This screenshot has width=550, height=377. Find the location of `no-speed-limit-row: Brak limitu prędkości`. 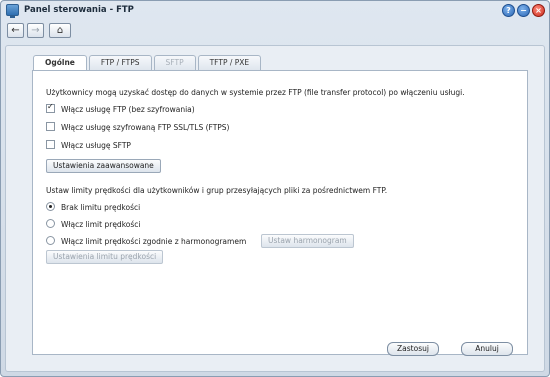

no-speed-limit-row: Brak limitu prędkości is located at coordinates (93, 207).